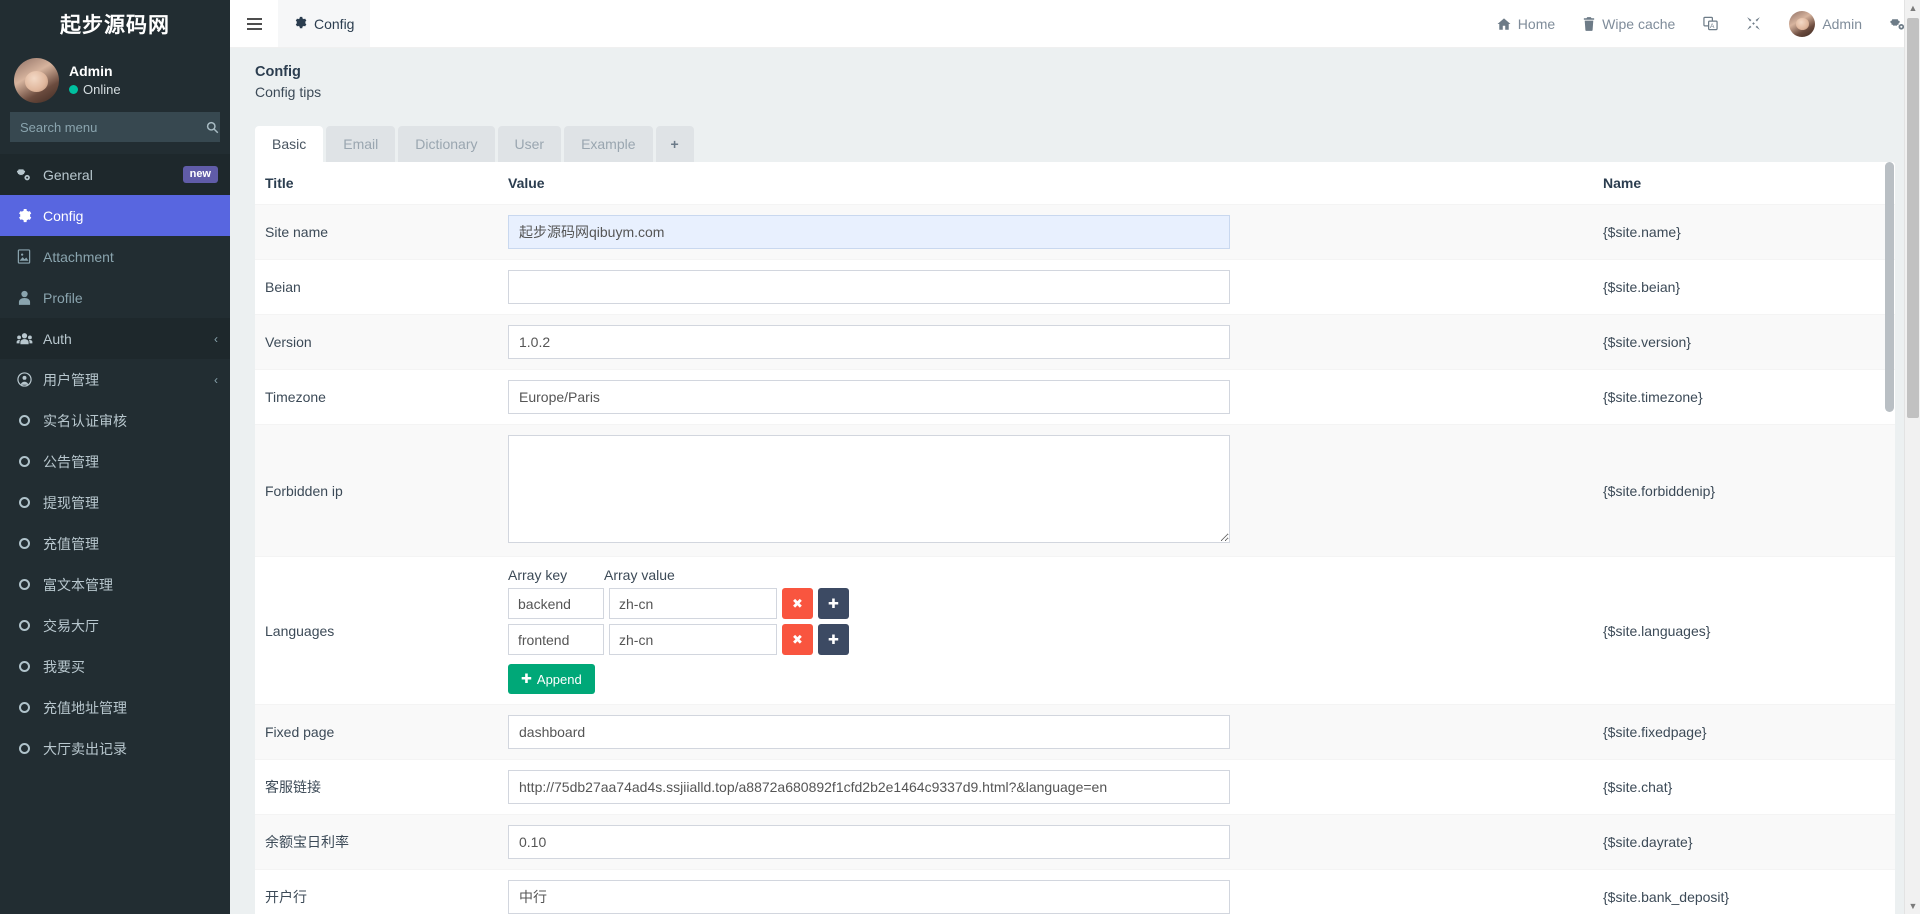 This screenshot has height=914, width=1920. Describe the element at coordinates (869, 489) in the screenshot. I see `value-textarea` at that location.